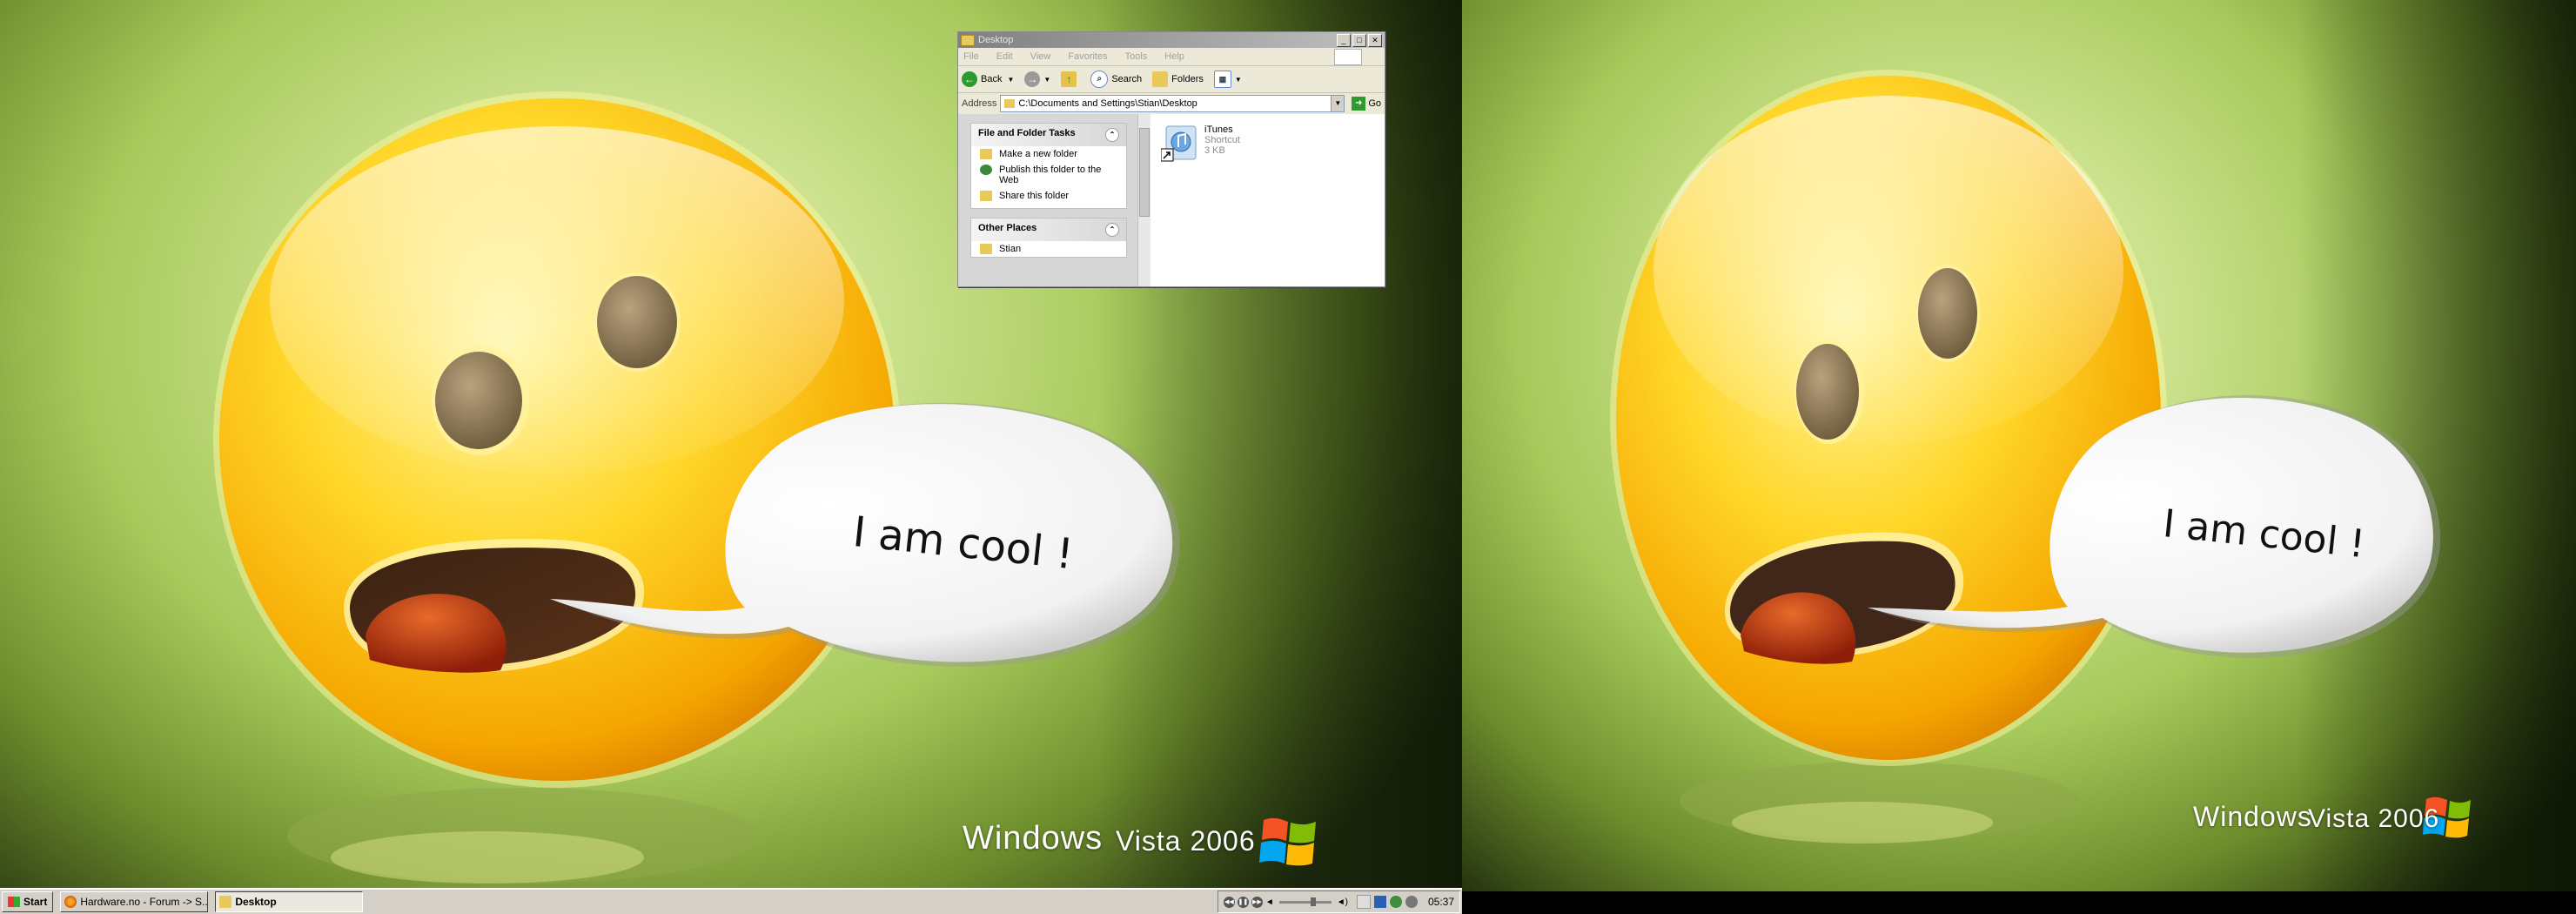  Describe the element at coordinates (1048, 154) in the screenshot. I see `task-make-folder: Make a new folder` at that location.